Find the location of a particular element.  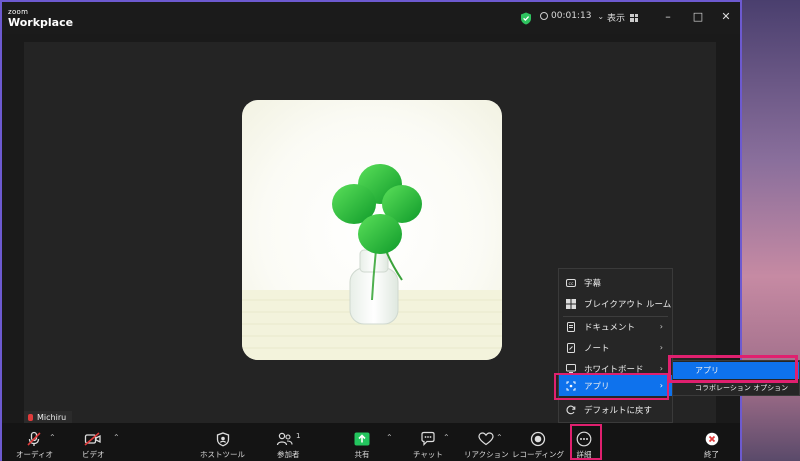

chat-label: チャット is located at coordinates (428, 454).